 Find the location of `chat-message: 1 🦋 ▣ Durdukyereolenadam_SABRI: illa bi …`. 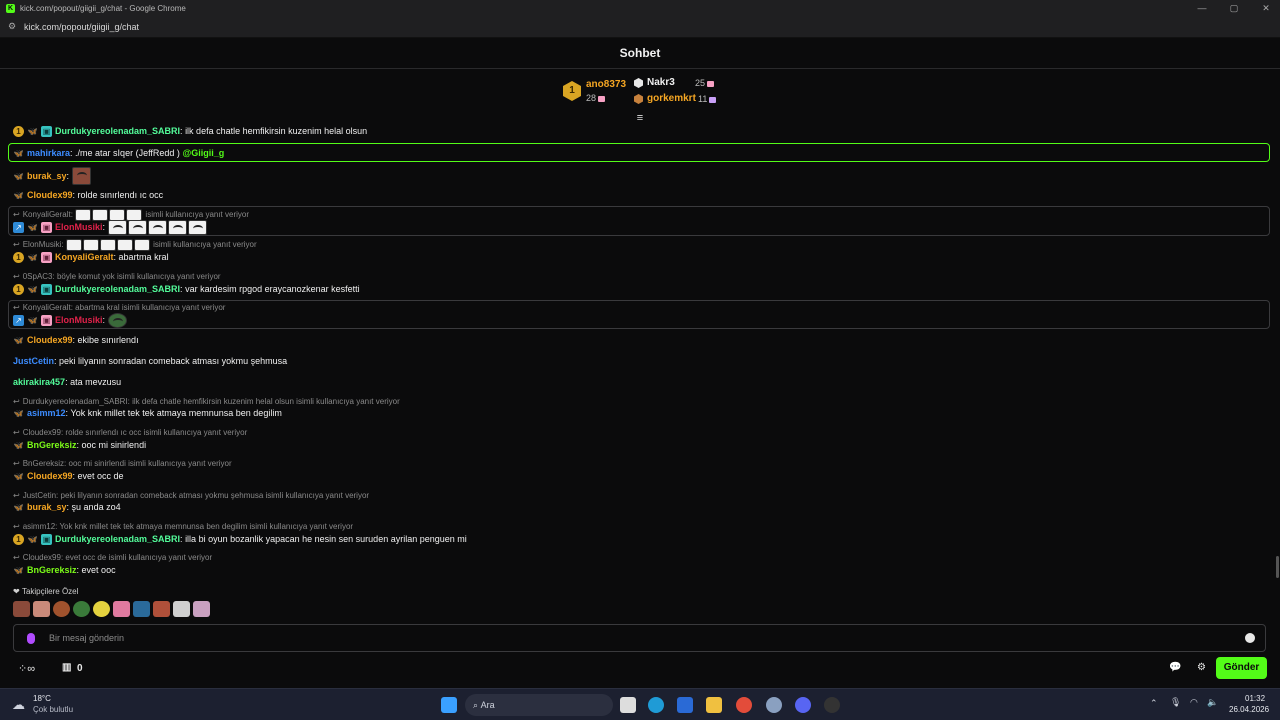

chat-message: 1 🦋 ▣ Durdukyereolenadam_SABRI: illa bi … is located at coordinates (240, 539).